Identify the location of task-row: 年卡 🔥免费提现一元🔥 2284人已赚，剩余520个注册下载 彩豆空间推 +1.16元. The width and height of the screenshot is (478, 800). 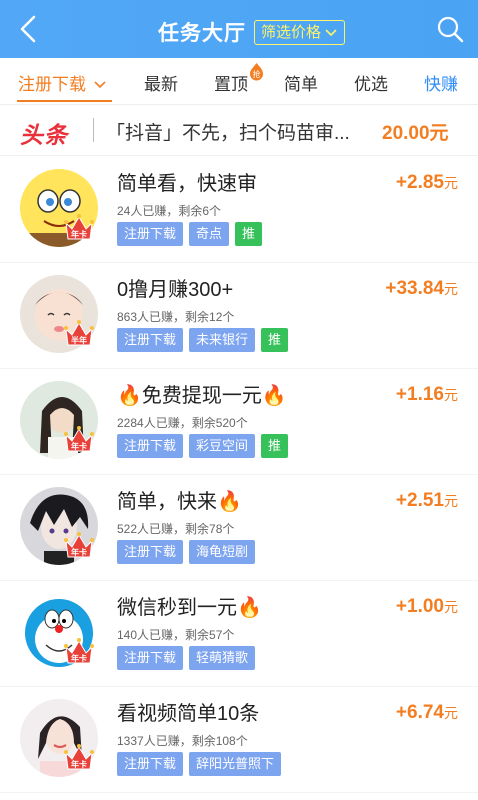
(239, 422).